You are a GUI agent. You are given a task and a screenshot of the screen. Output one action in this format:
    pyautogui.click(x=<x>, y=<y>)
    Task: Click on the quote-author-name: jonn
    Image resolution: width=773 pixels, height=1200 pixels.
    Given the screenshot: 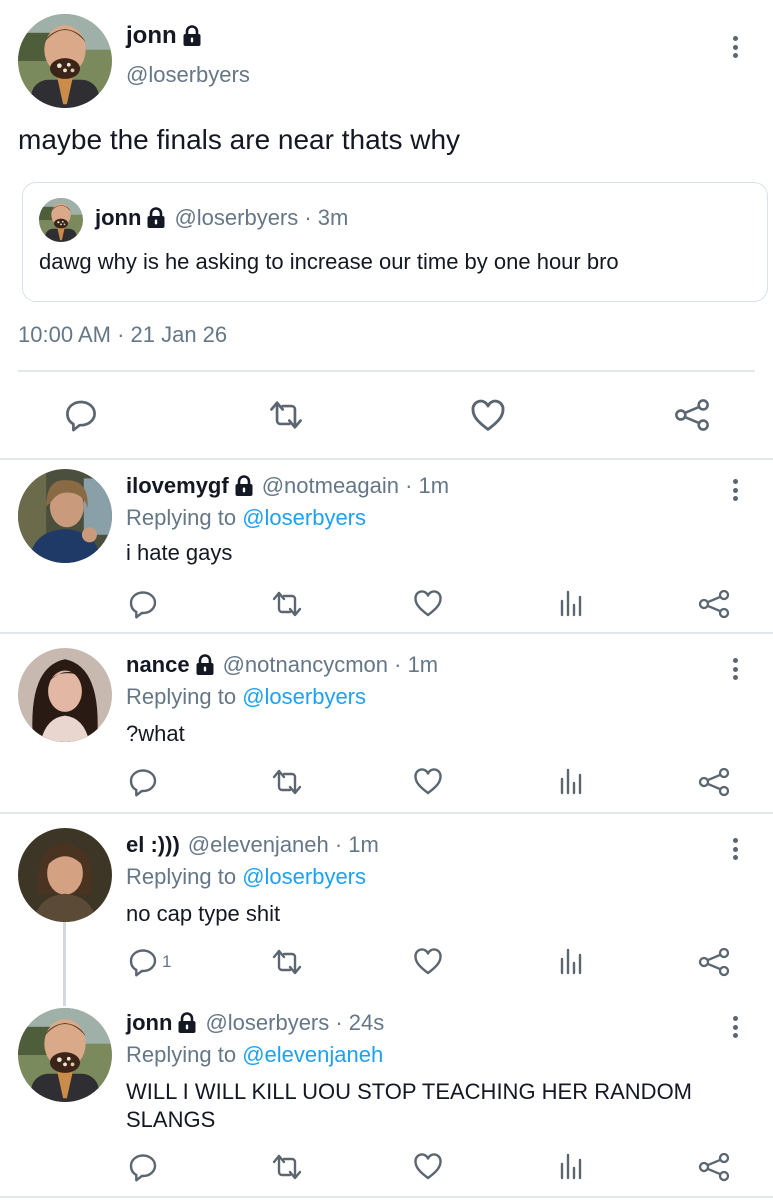 What is the action you would take?
    pyautogui.click(x=118, y=217)
    